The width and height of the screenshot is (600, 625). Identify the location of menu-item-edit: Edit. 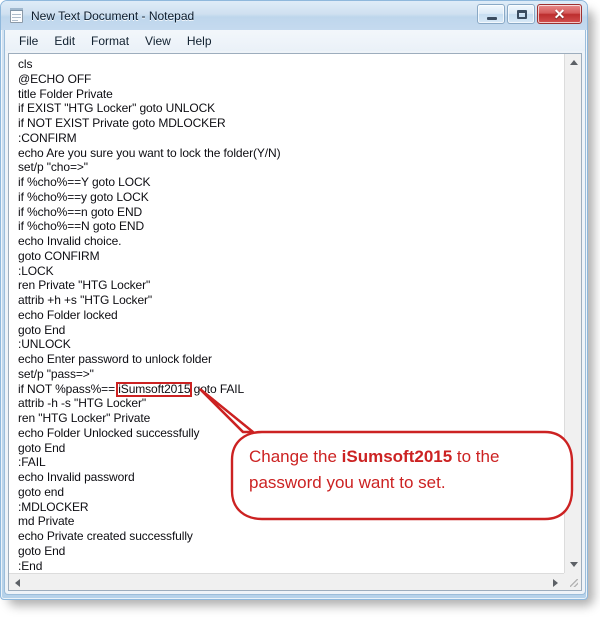
(64, 41).